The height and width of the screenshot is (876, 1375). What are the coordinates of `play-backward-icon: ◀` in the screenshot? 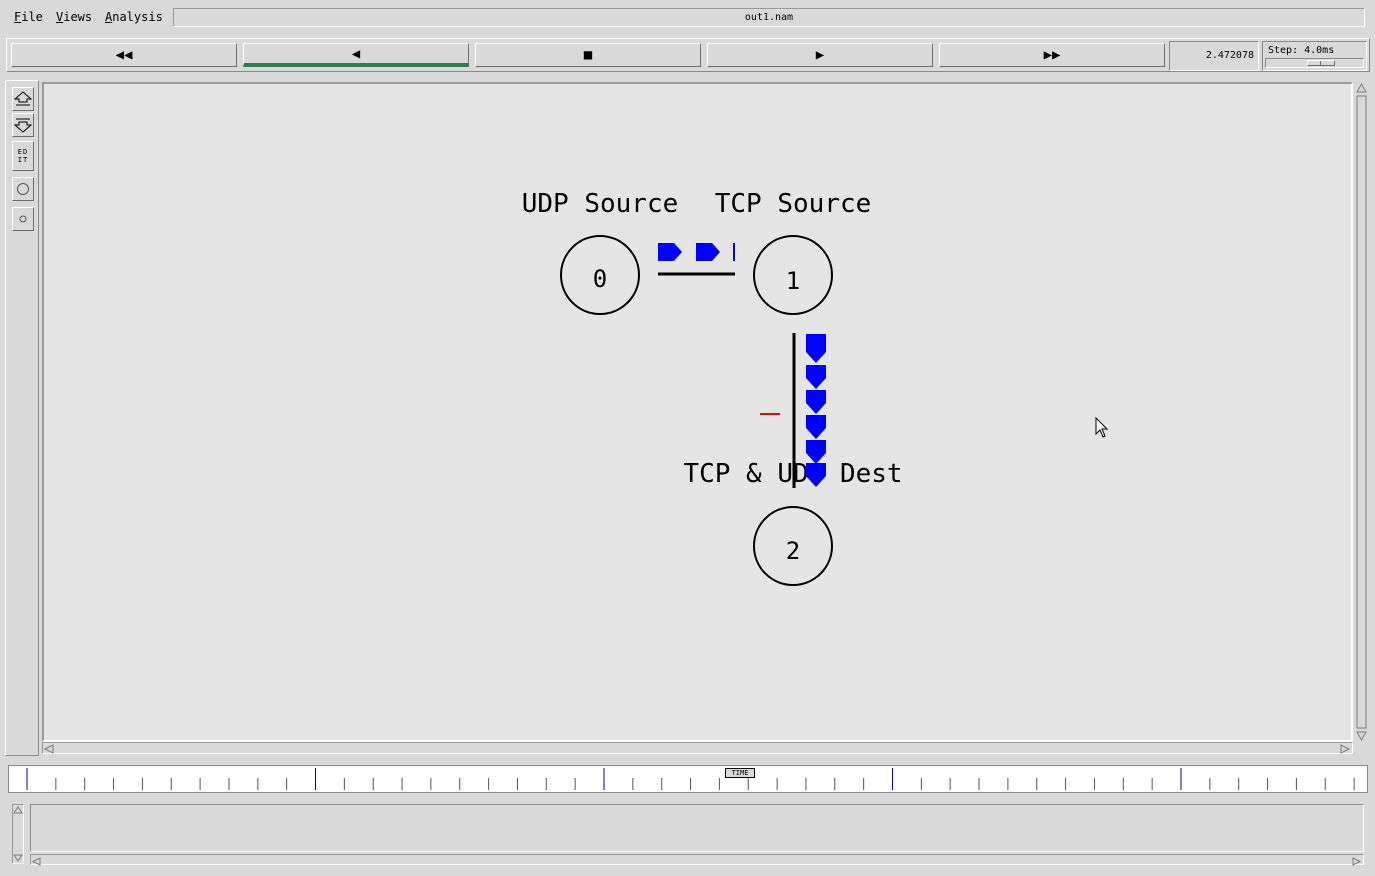 It's located at (356, 53).